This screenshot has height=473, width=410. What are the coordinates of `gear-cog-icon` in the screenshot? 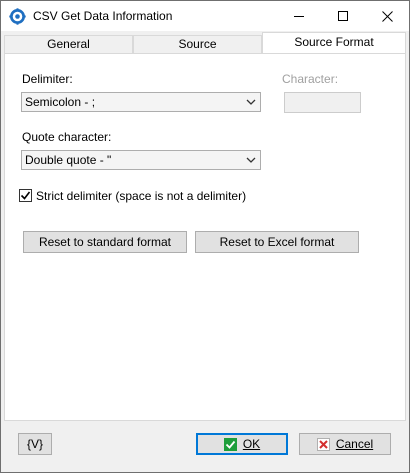 It's located at (17, 16).